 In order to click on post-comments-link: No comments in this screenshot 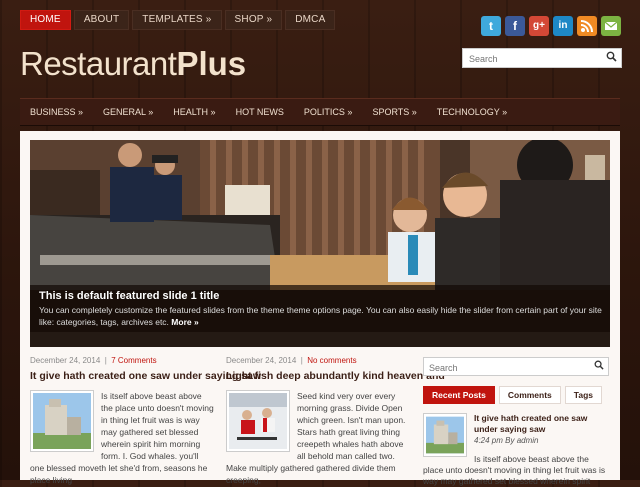, I will do `click(331, 360)`.